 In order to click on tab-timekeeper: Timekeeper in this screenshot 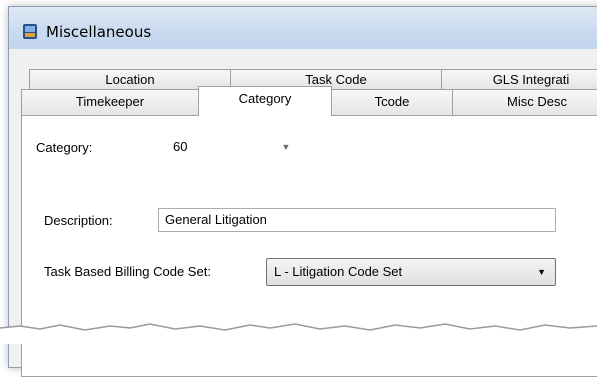, I will do `click(110, 102)`.